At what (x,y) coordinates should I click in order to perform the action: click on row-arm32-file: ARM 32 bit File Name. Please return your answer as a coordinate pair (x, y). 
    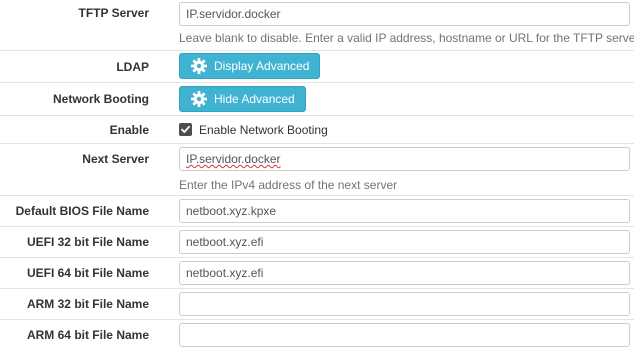
    Looking at the image, I should click on (317, 304).